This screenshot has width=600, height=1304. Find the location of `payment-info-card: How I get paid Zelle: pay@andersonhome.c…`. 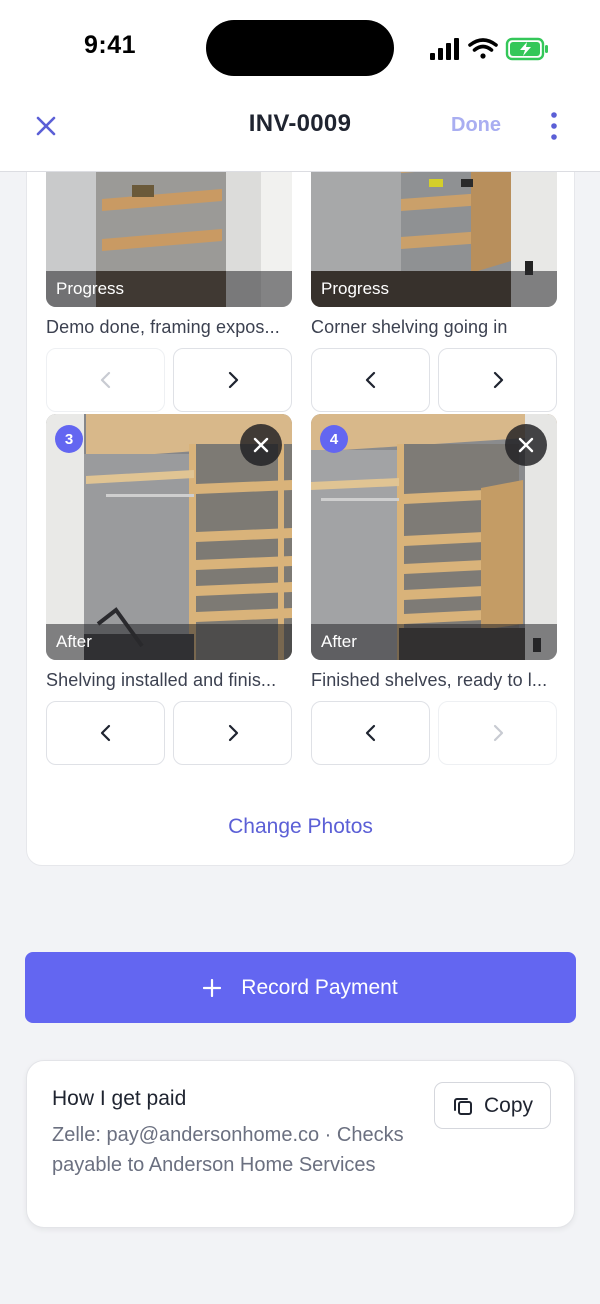

payment-info-card: How I get paid Zelle: pay@andersonhome.c… is located at coordinates (300, 1144).